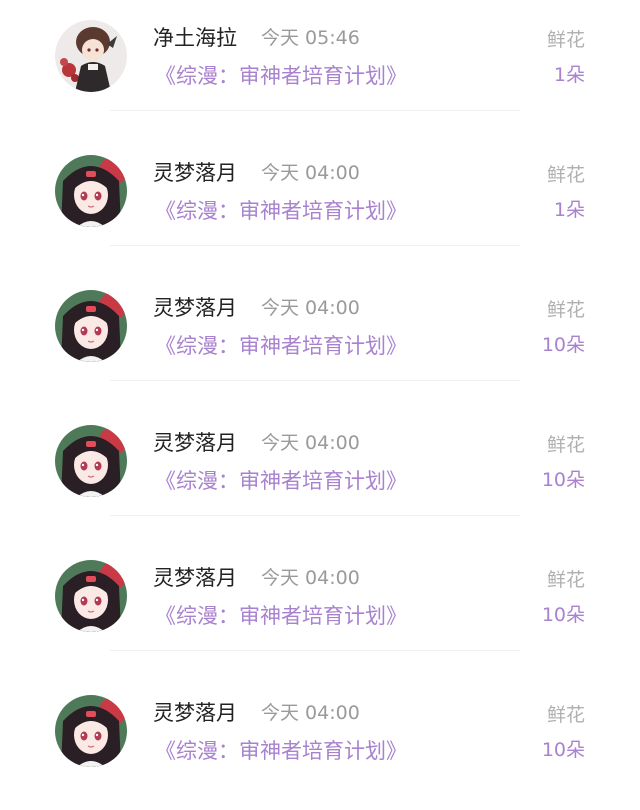 This screenshot has width=640, height=810. Describe the element at coordinates (310, 38) in the screenshot. I see `timestamp: 今天 05:46` at that location.